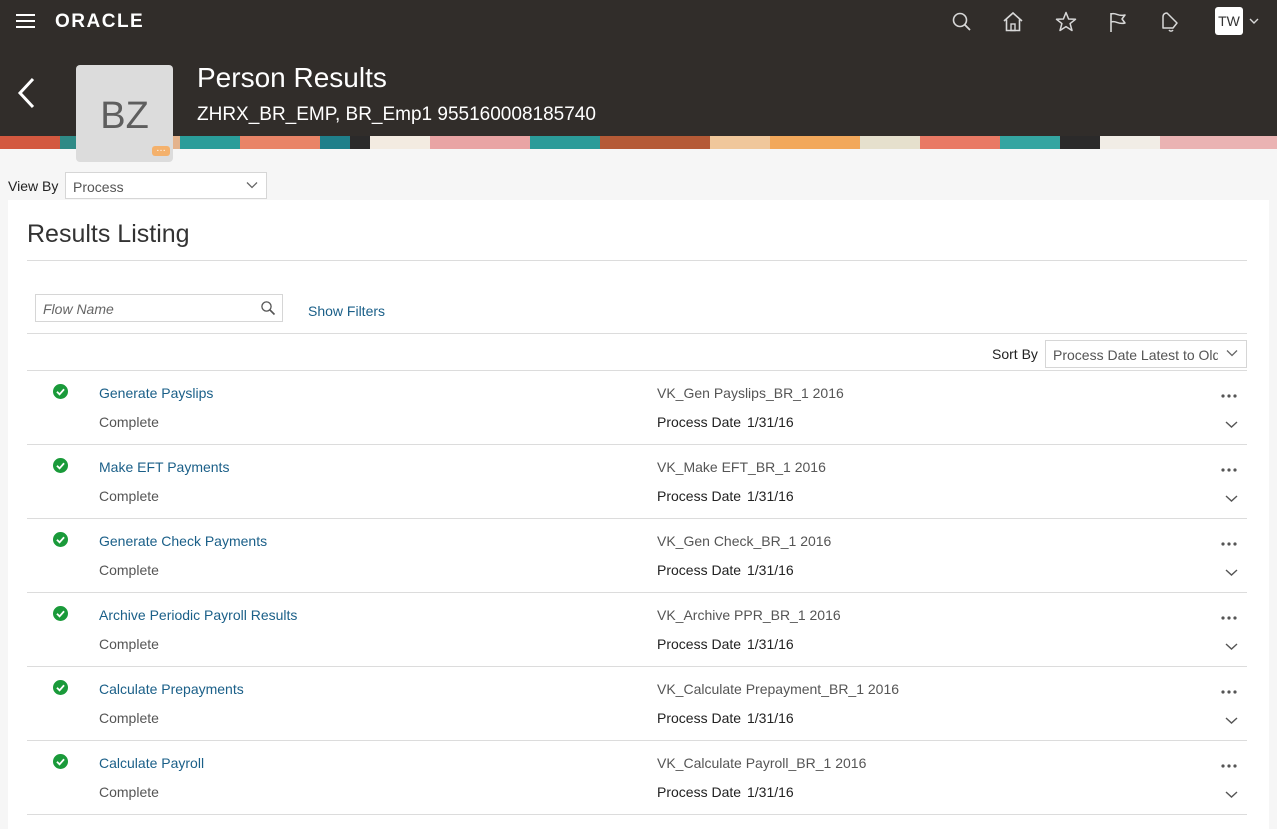 The width and height of the screenshot is (1277, 829). I want to click on flow-instance-name: VK_Make EFT_BR_1 2016, so click(741, 467).